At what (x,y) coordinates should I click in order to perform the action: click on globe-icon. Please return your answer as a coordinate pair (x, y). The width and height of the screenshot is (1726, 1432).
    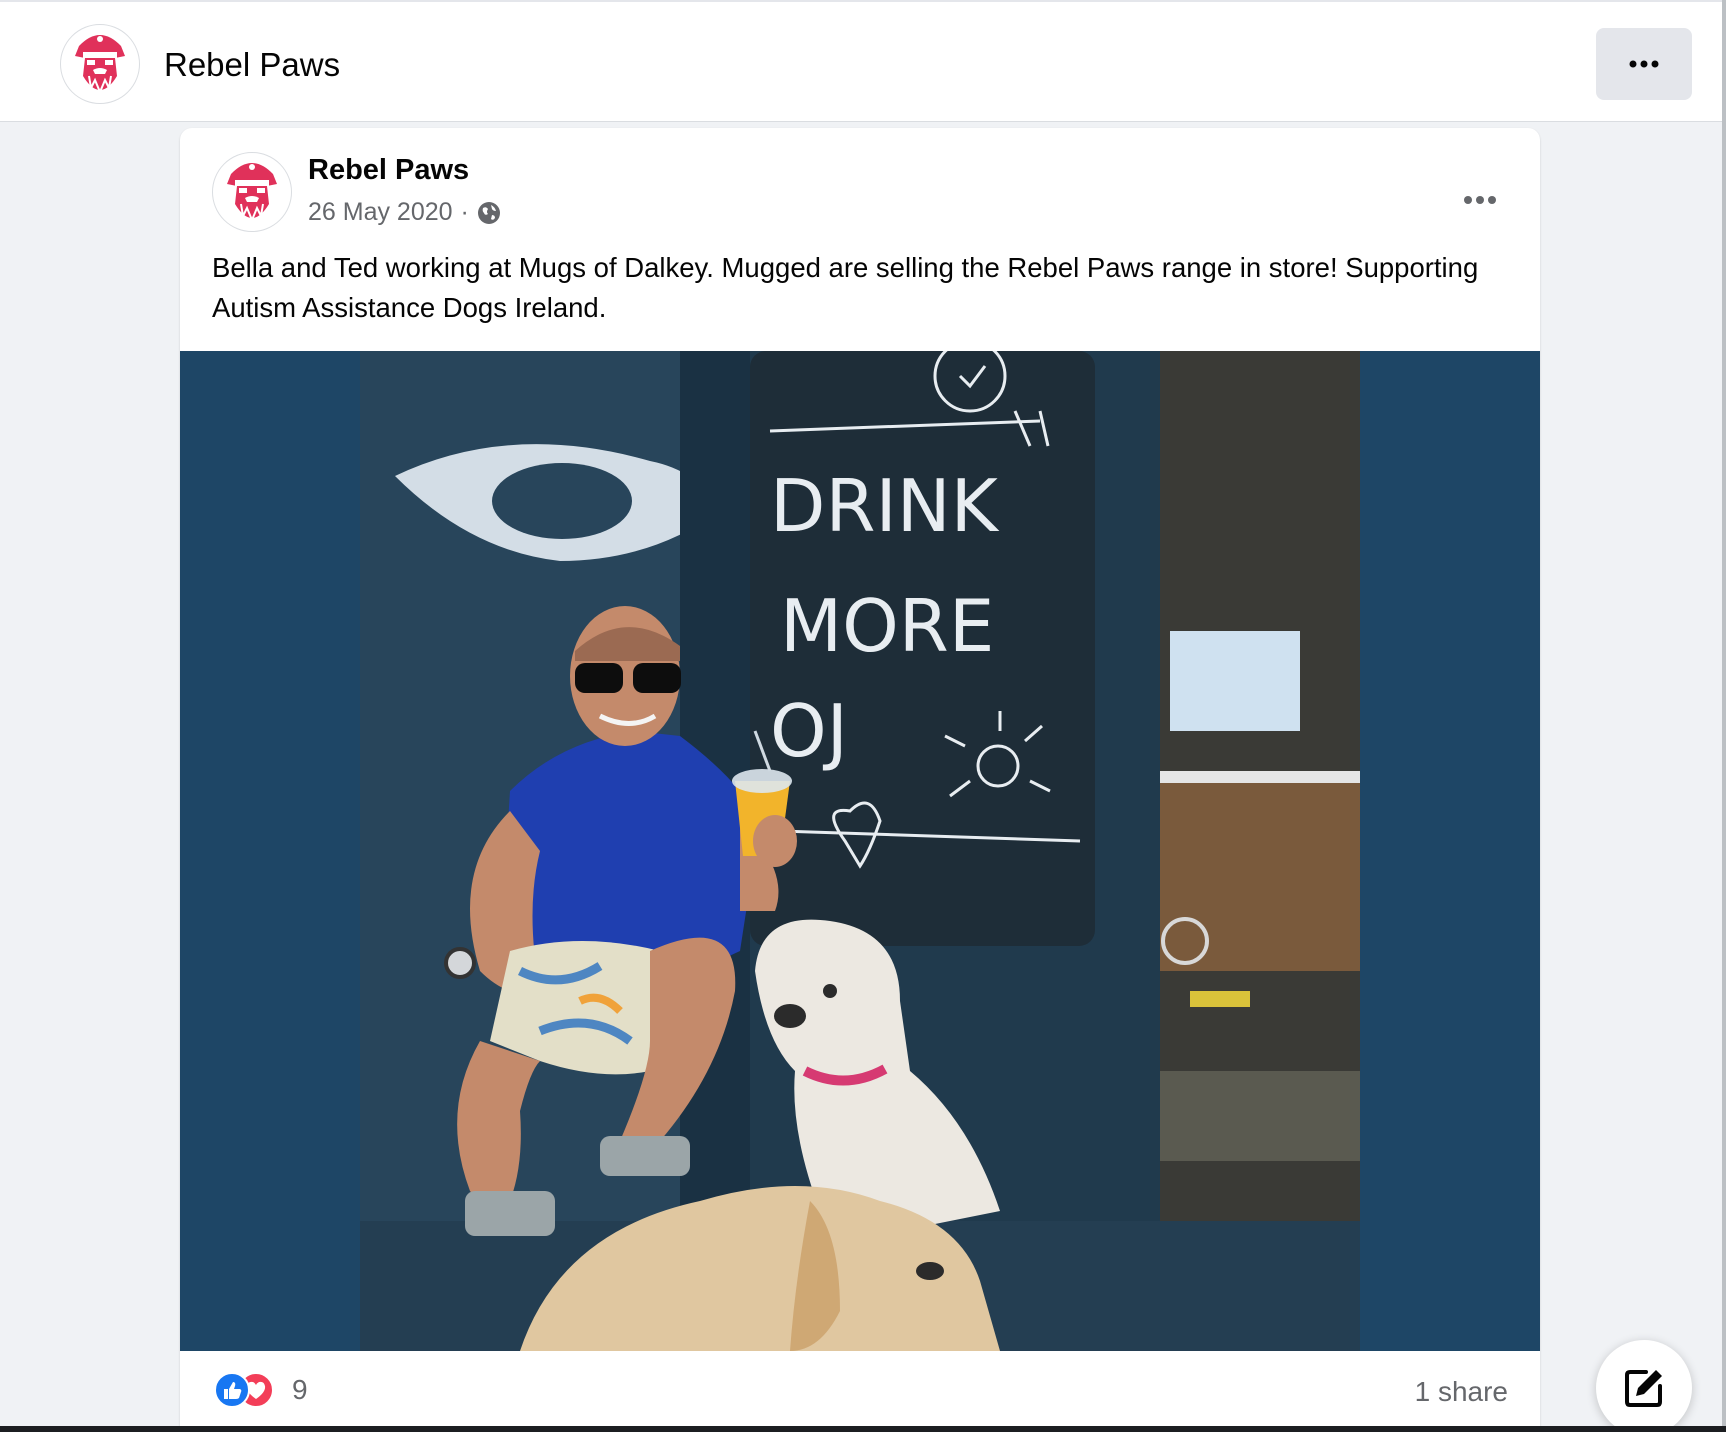
    Looking at the image, I should click on (488, 212).